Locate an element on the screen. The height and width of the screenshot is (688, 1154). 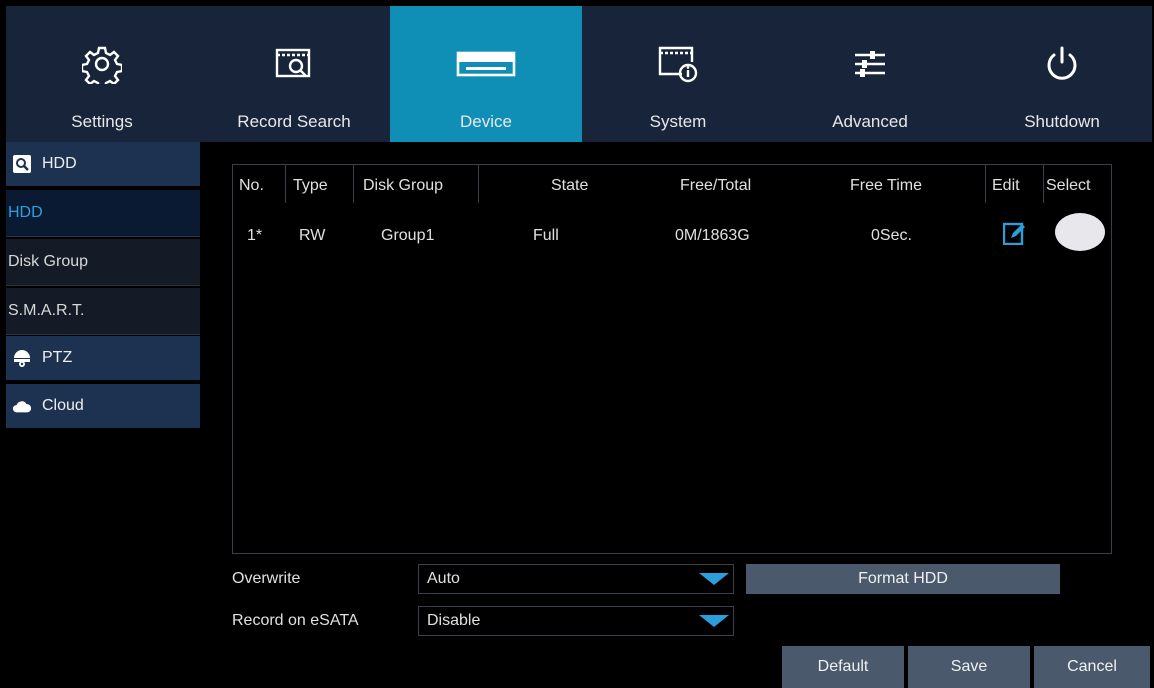
tab-record-search: Record Search is located at coordinates (294, 74).